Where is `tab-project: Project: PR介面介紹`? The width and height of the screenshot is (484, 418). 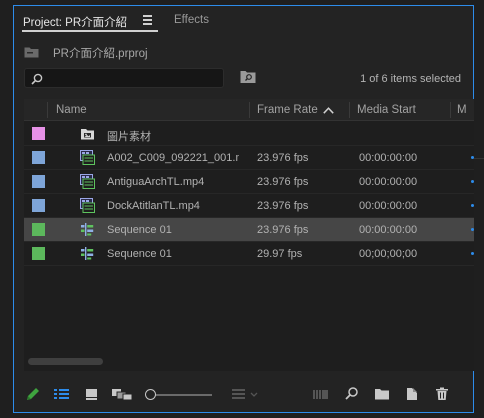 tab-project: Project: PR介面介紹 is located at coordinates (75, 22).